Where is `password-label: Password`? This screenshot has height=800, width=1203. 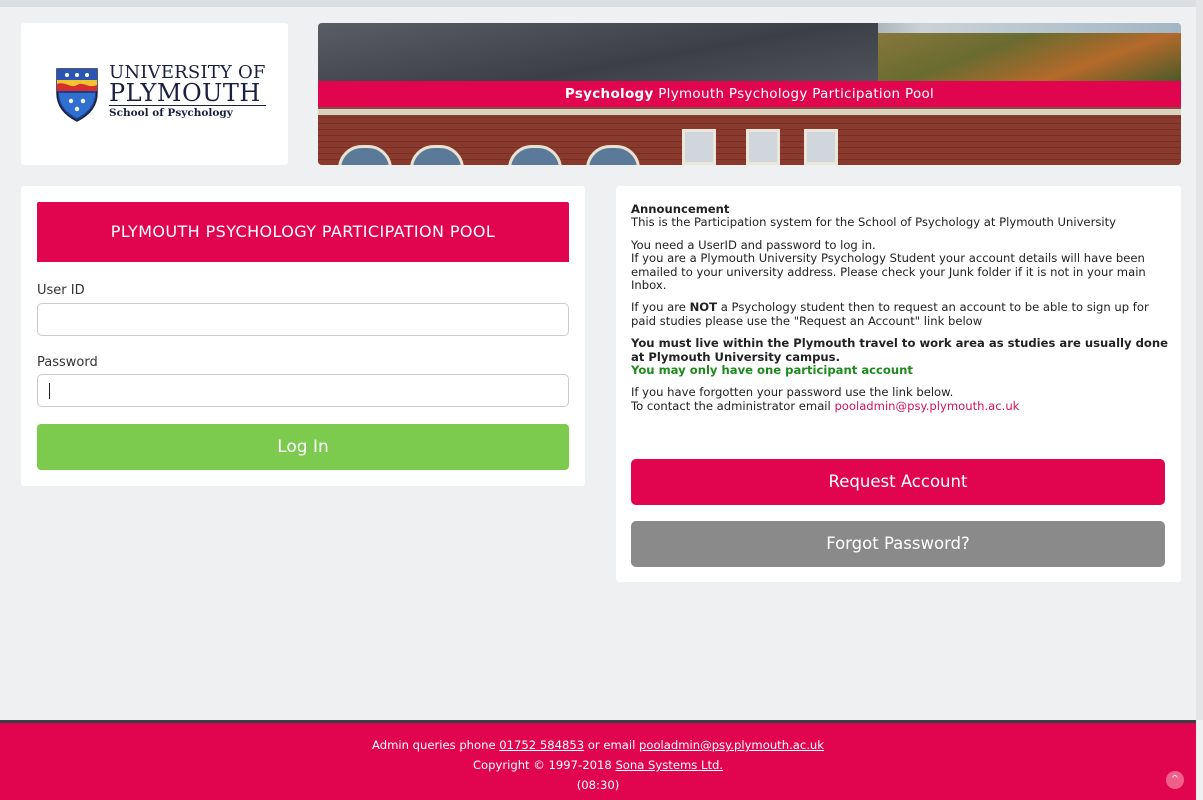 password-label: Password is located at coordinates (67, 362).